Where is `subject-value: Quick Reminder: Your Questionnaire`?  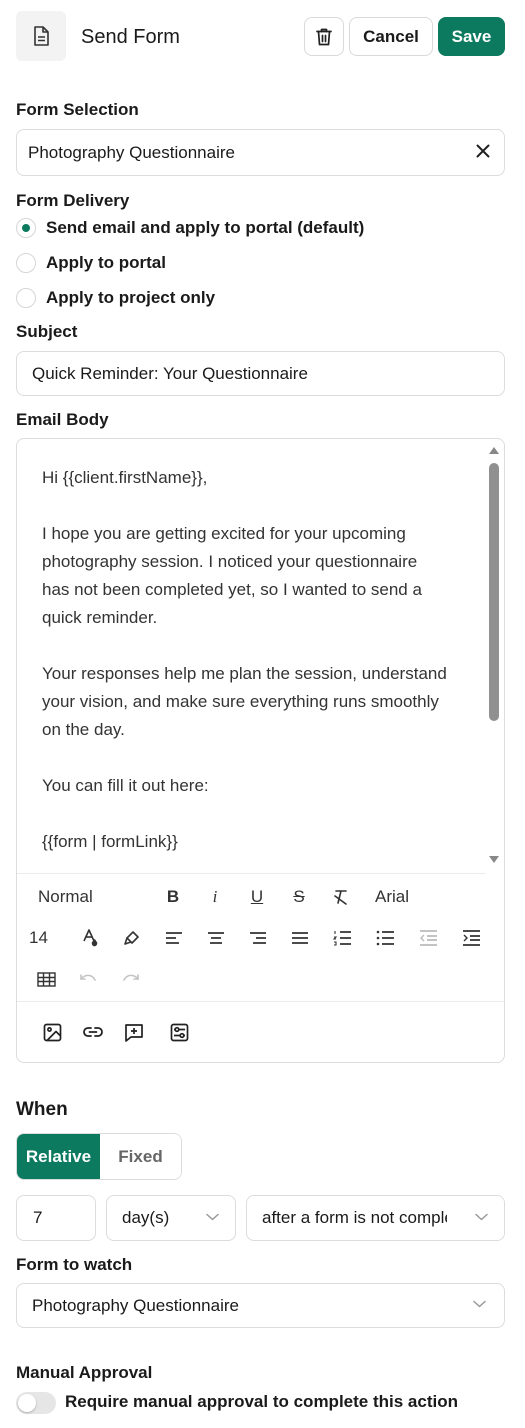 subject-value: Quick Reminder: Your Questionnaire is located at coordinates (170, 373).